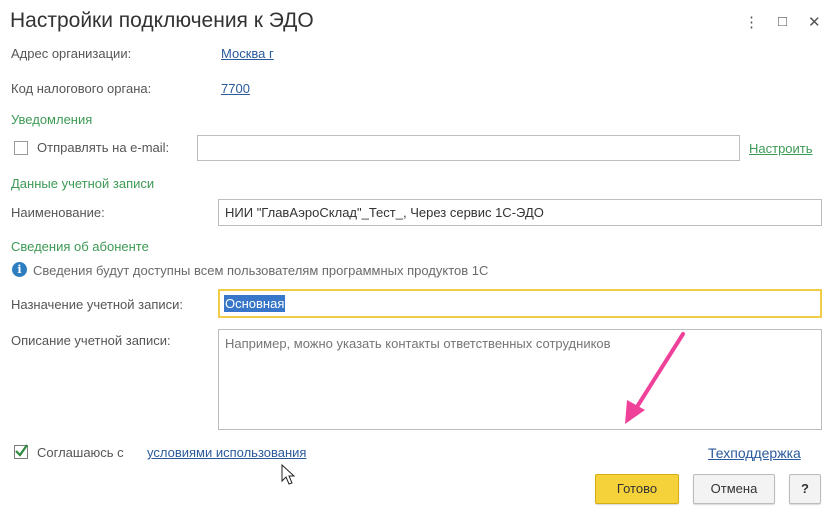  What do you see at coordinates (162, 20) in the screenshot?
I see `dialog-title: Настройки подключения к ЭДО` at bounding box center [162, 20].